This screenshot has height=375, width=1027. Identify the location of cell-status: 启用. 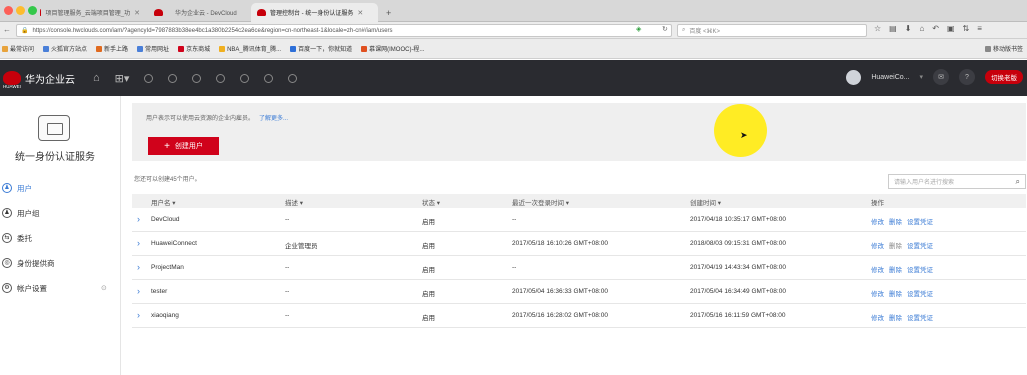
(428, 246).